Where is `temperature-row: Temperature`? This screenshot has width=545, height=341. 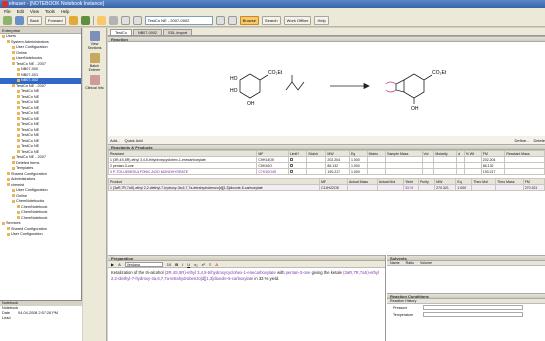
temperature-row: Temperature is located at coordinates (466, 314).